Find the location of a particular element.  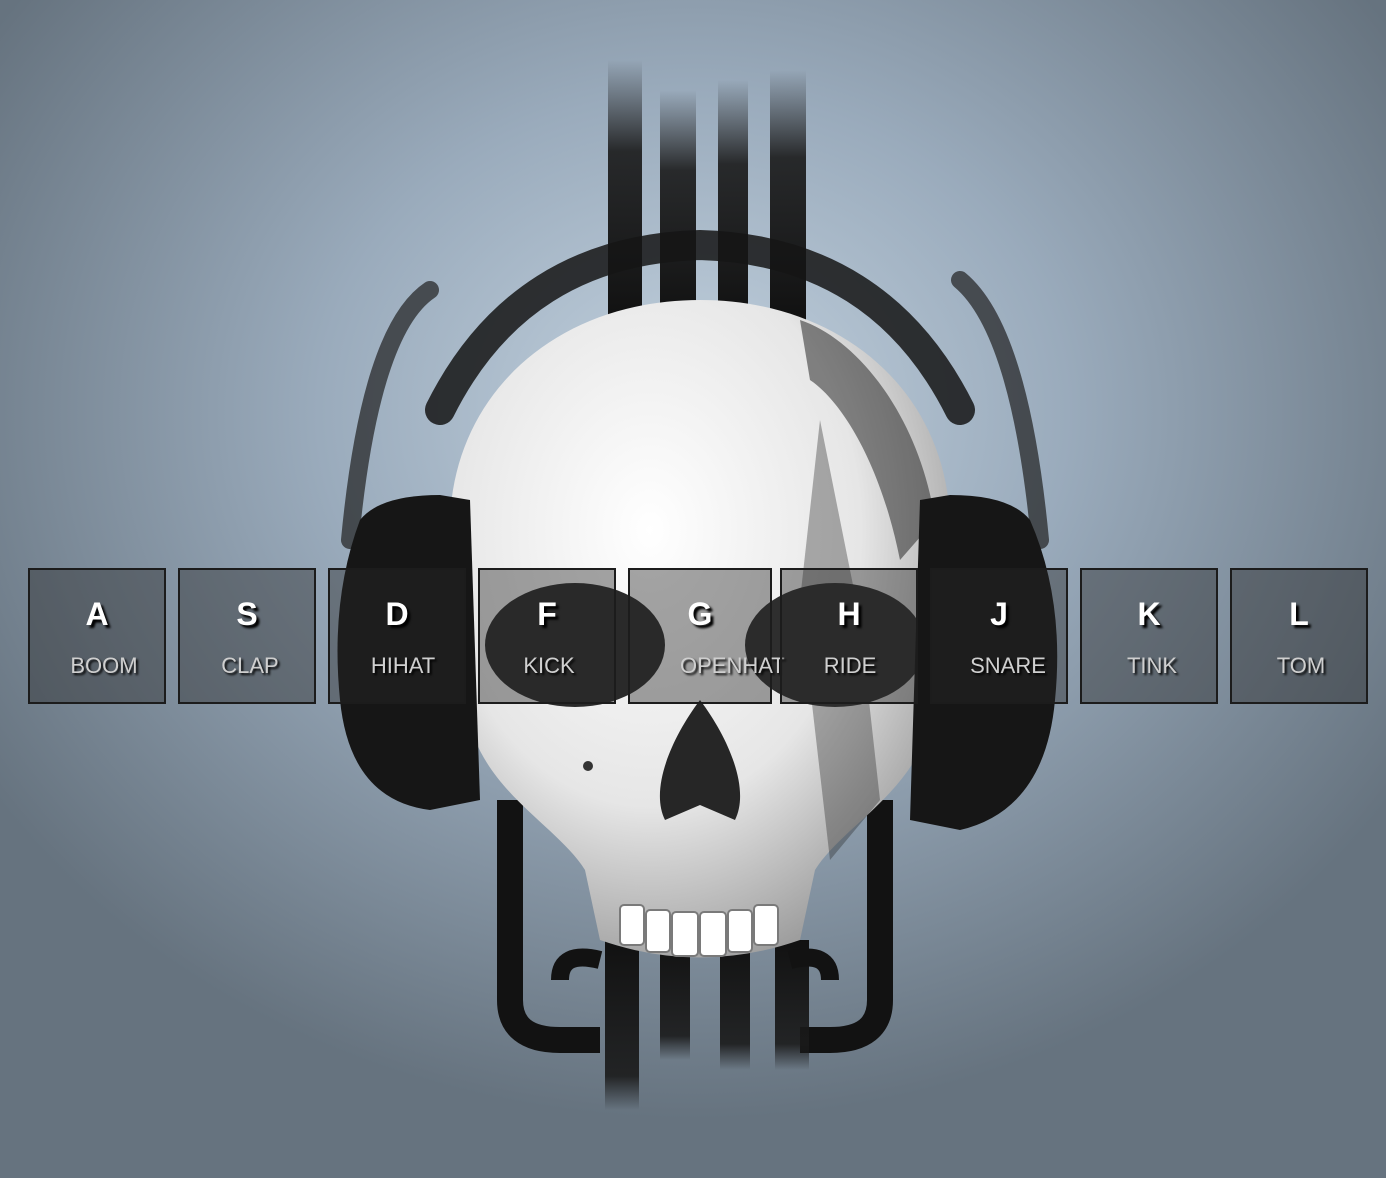

key-letter: J is located at coordinates (999, 614).